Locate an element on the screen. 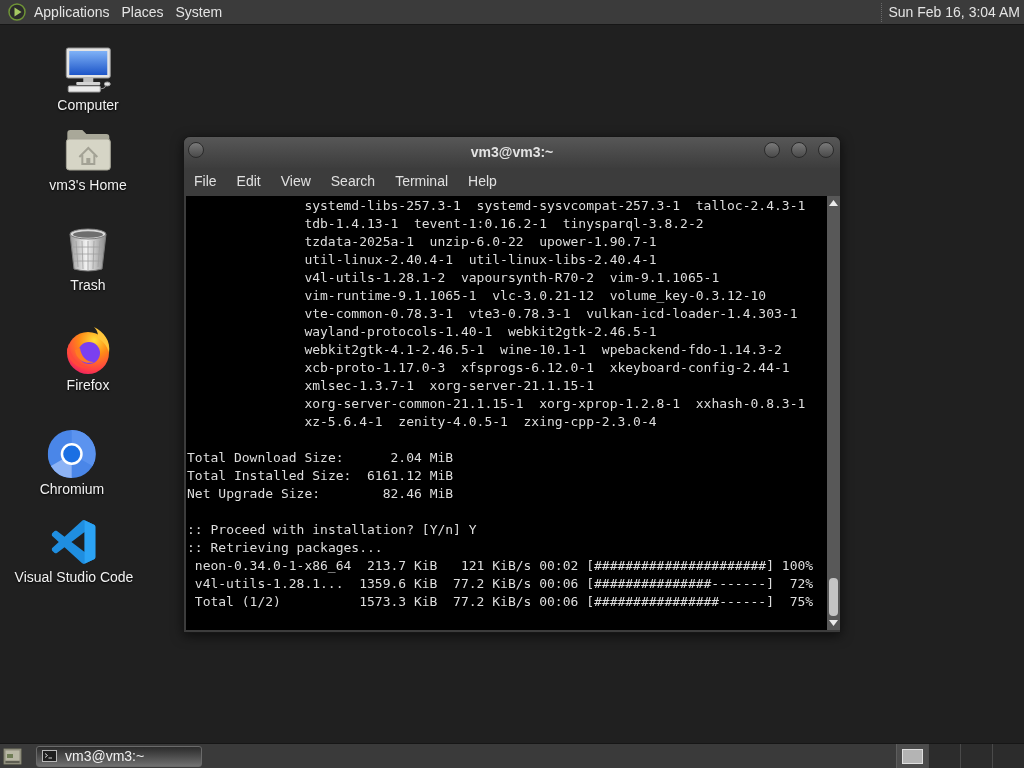  menu-item: Edit is located at coordinates (248, 181).